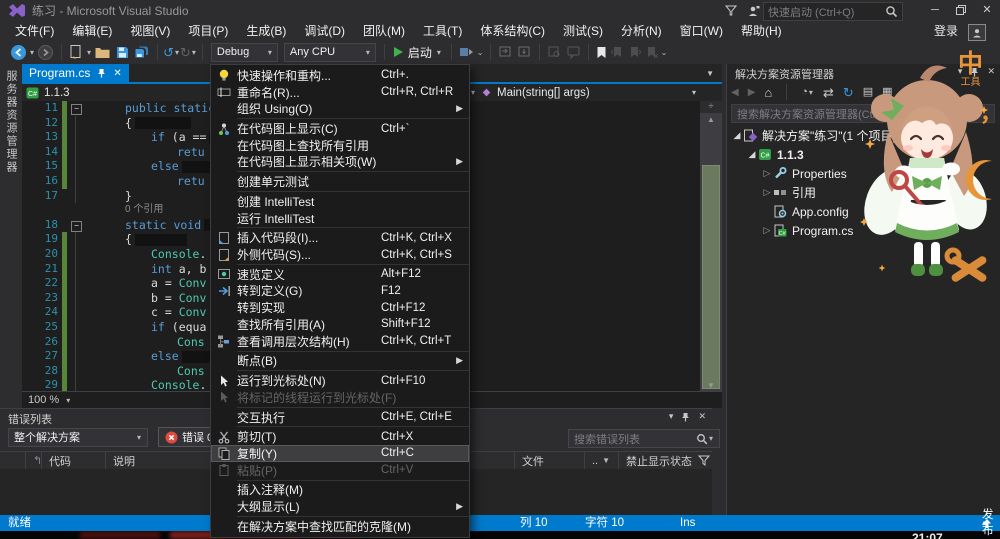 The image size is (1000, 539). I want to click on context-menu-item: 转到定义(G) F12, so click(340, 291).